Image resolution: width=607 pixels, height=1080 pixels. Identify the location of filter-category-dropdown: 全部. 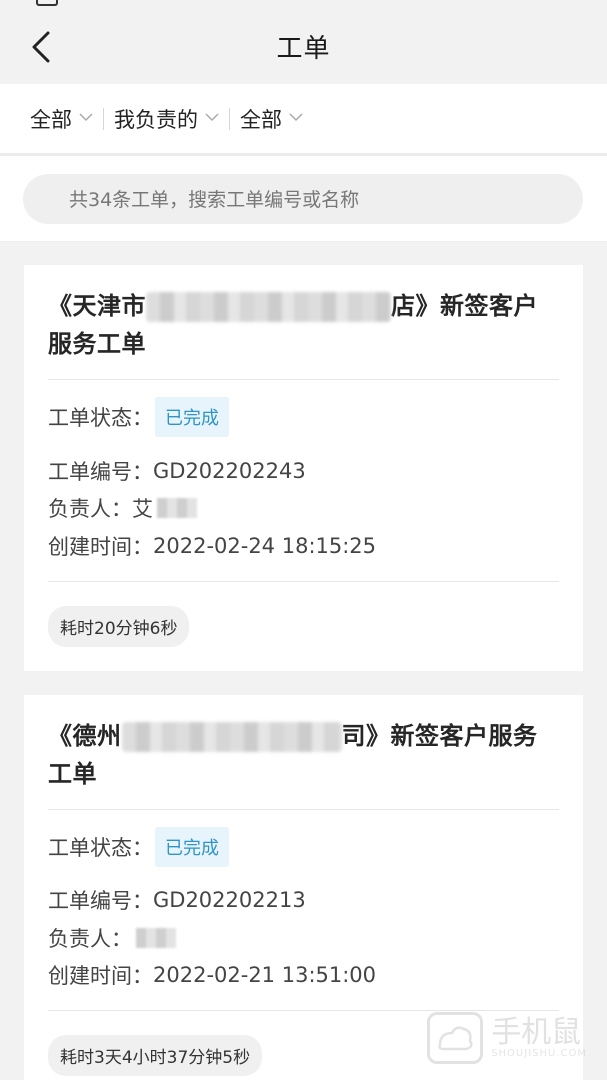
(61, 119).